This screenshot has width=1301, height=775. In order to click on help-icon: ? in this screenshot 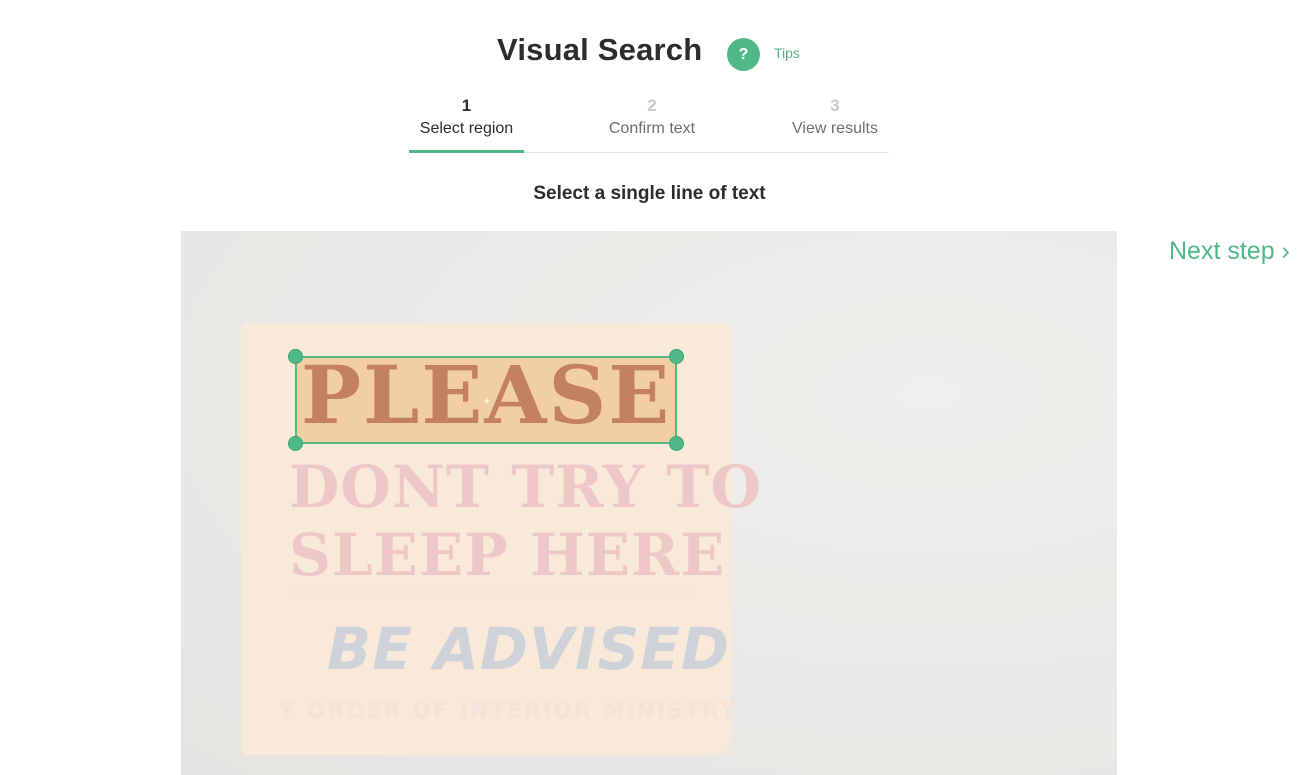, I will do `click(743, 54)`.